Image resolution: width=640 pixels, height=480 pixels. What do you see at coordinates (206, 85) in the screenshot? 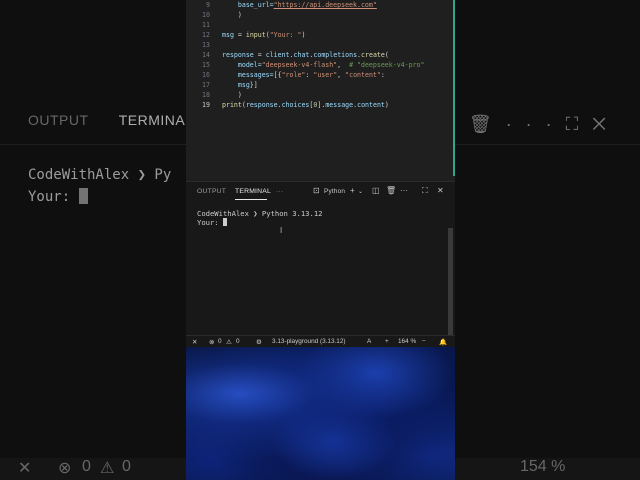
I see `line-number: 17` at bounding box center [206, 85].